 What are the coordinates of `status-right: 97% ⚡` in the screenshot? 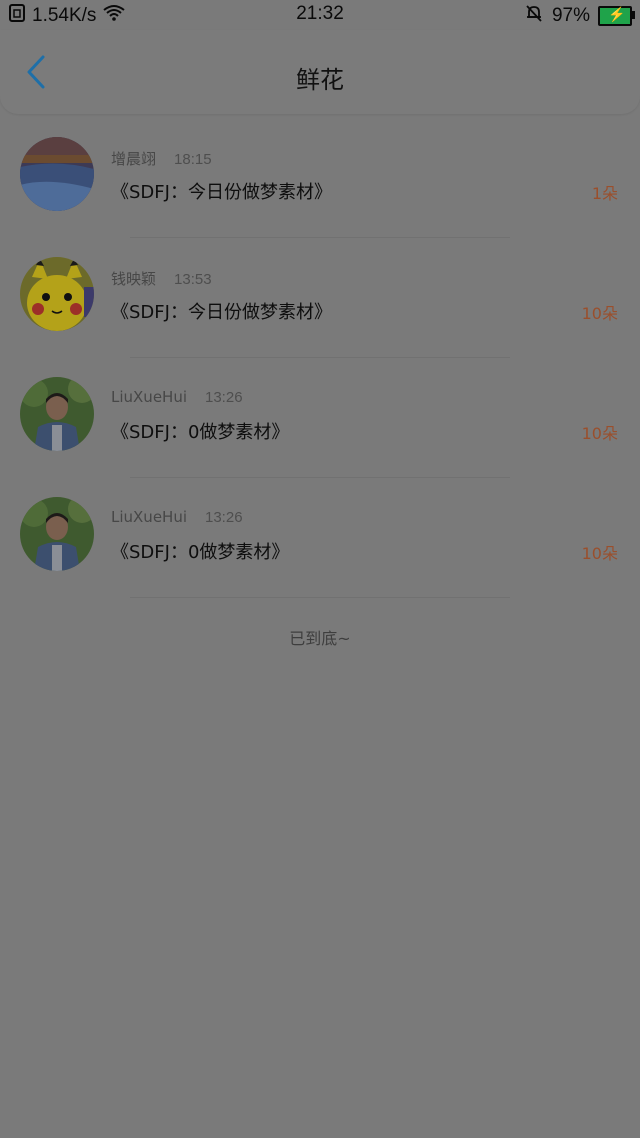 It's located at (579, 16).